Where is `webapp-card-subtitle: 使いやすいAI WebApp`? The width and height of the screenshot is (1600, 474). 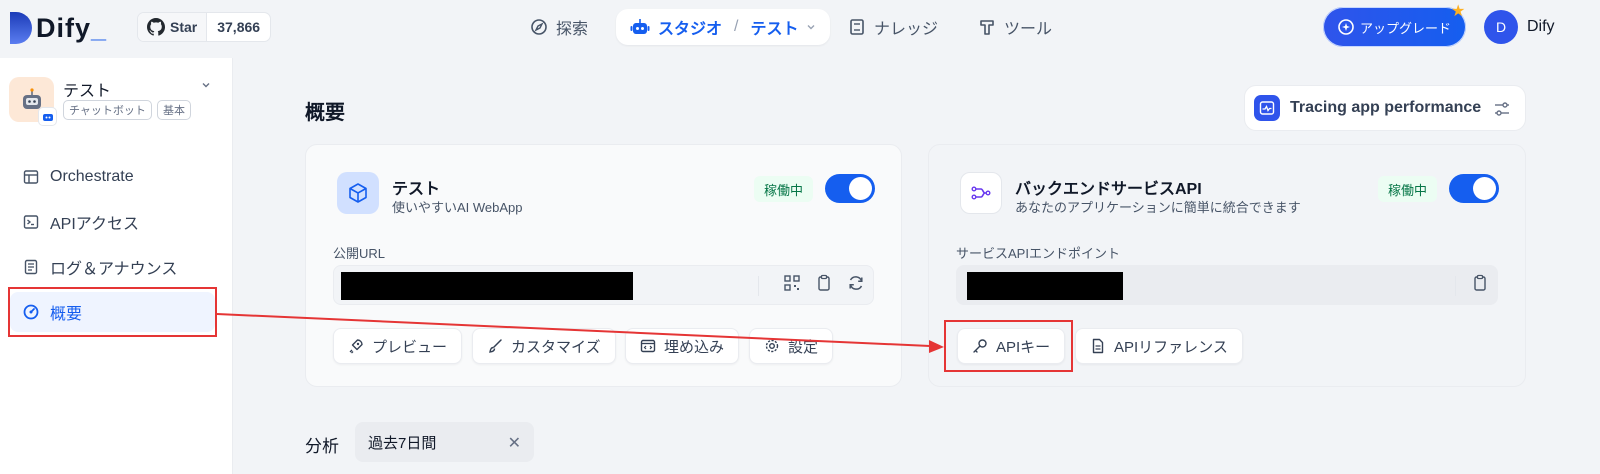 webapp-card-subtitle: 使いやすいAI WebApp is located at coordinates (457, 207).